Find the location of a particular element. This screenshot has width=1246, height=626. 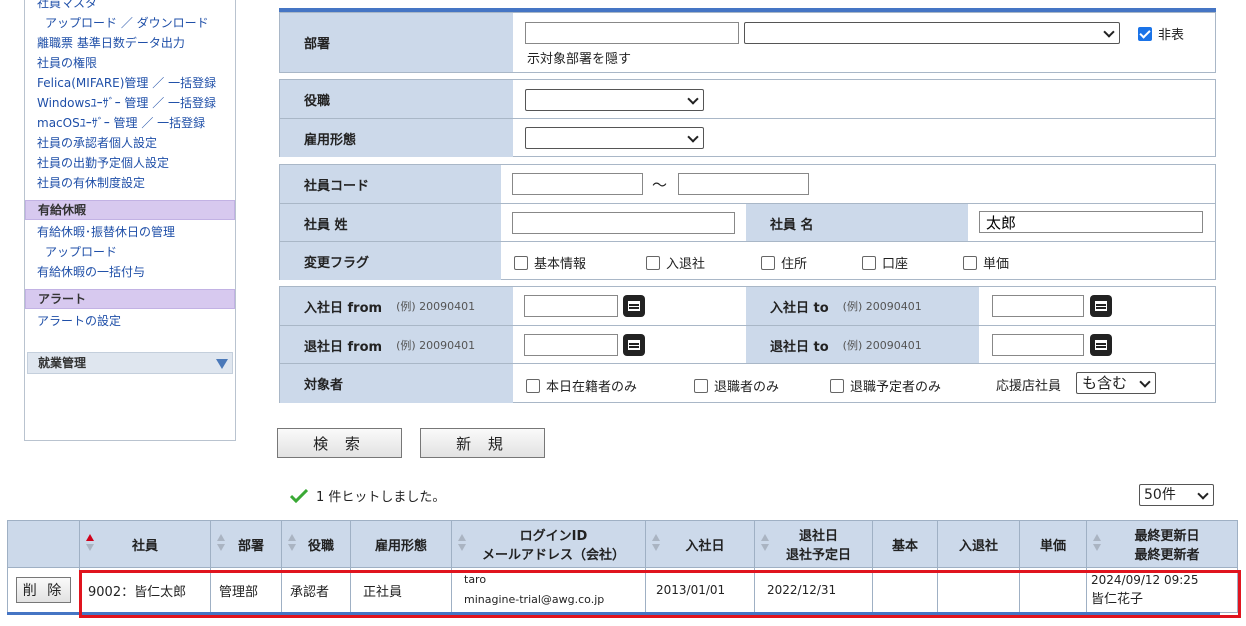

code-to-input is located at coordinates (743, 184).